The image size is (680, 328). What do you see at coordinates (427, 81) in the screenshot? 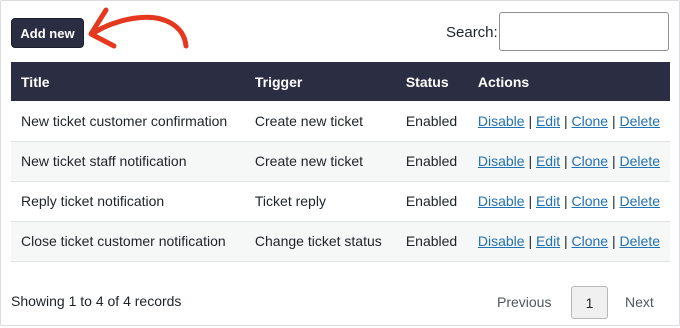
I see `column-header-status: Status` at bounding box center [427, 81].